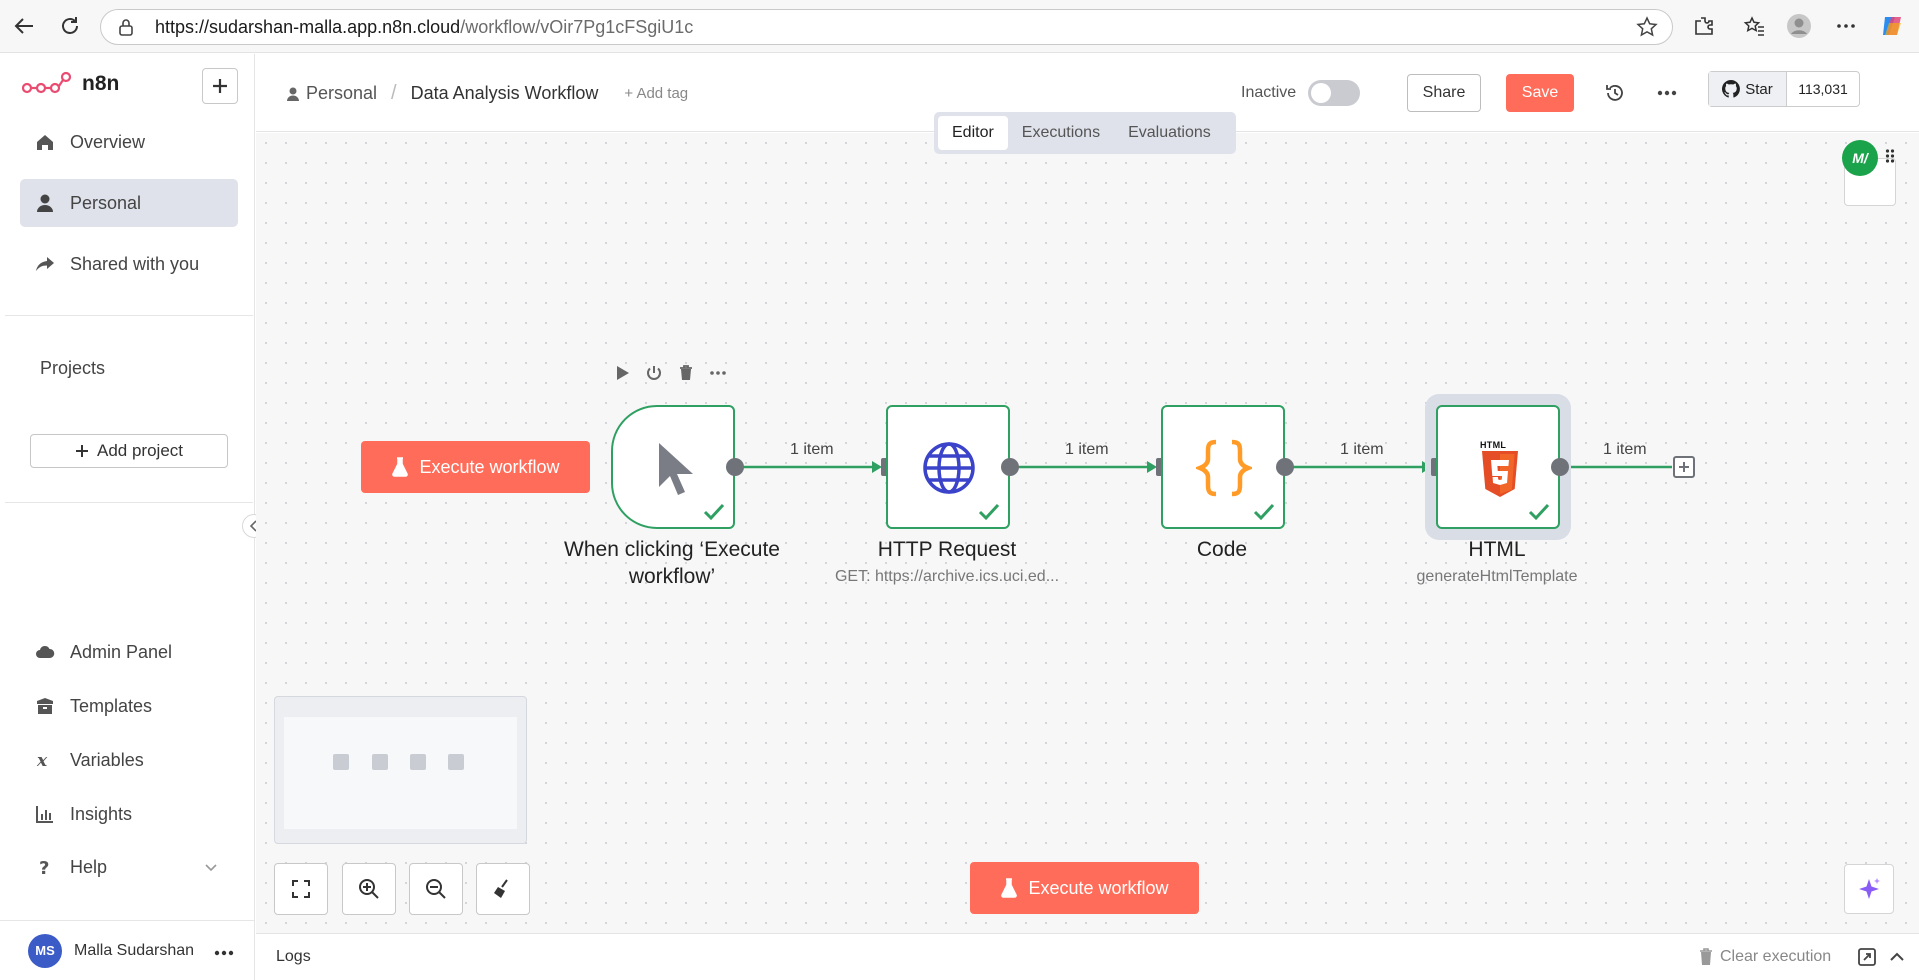 Image resolution: width=1919 pixels, height=980 pixels. What do you see at coordinates (129, 760) in the screenshot?
I see `nav-variables: x Variables` at bounding box center [129, 760].